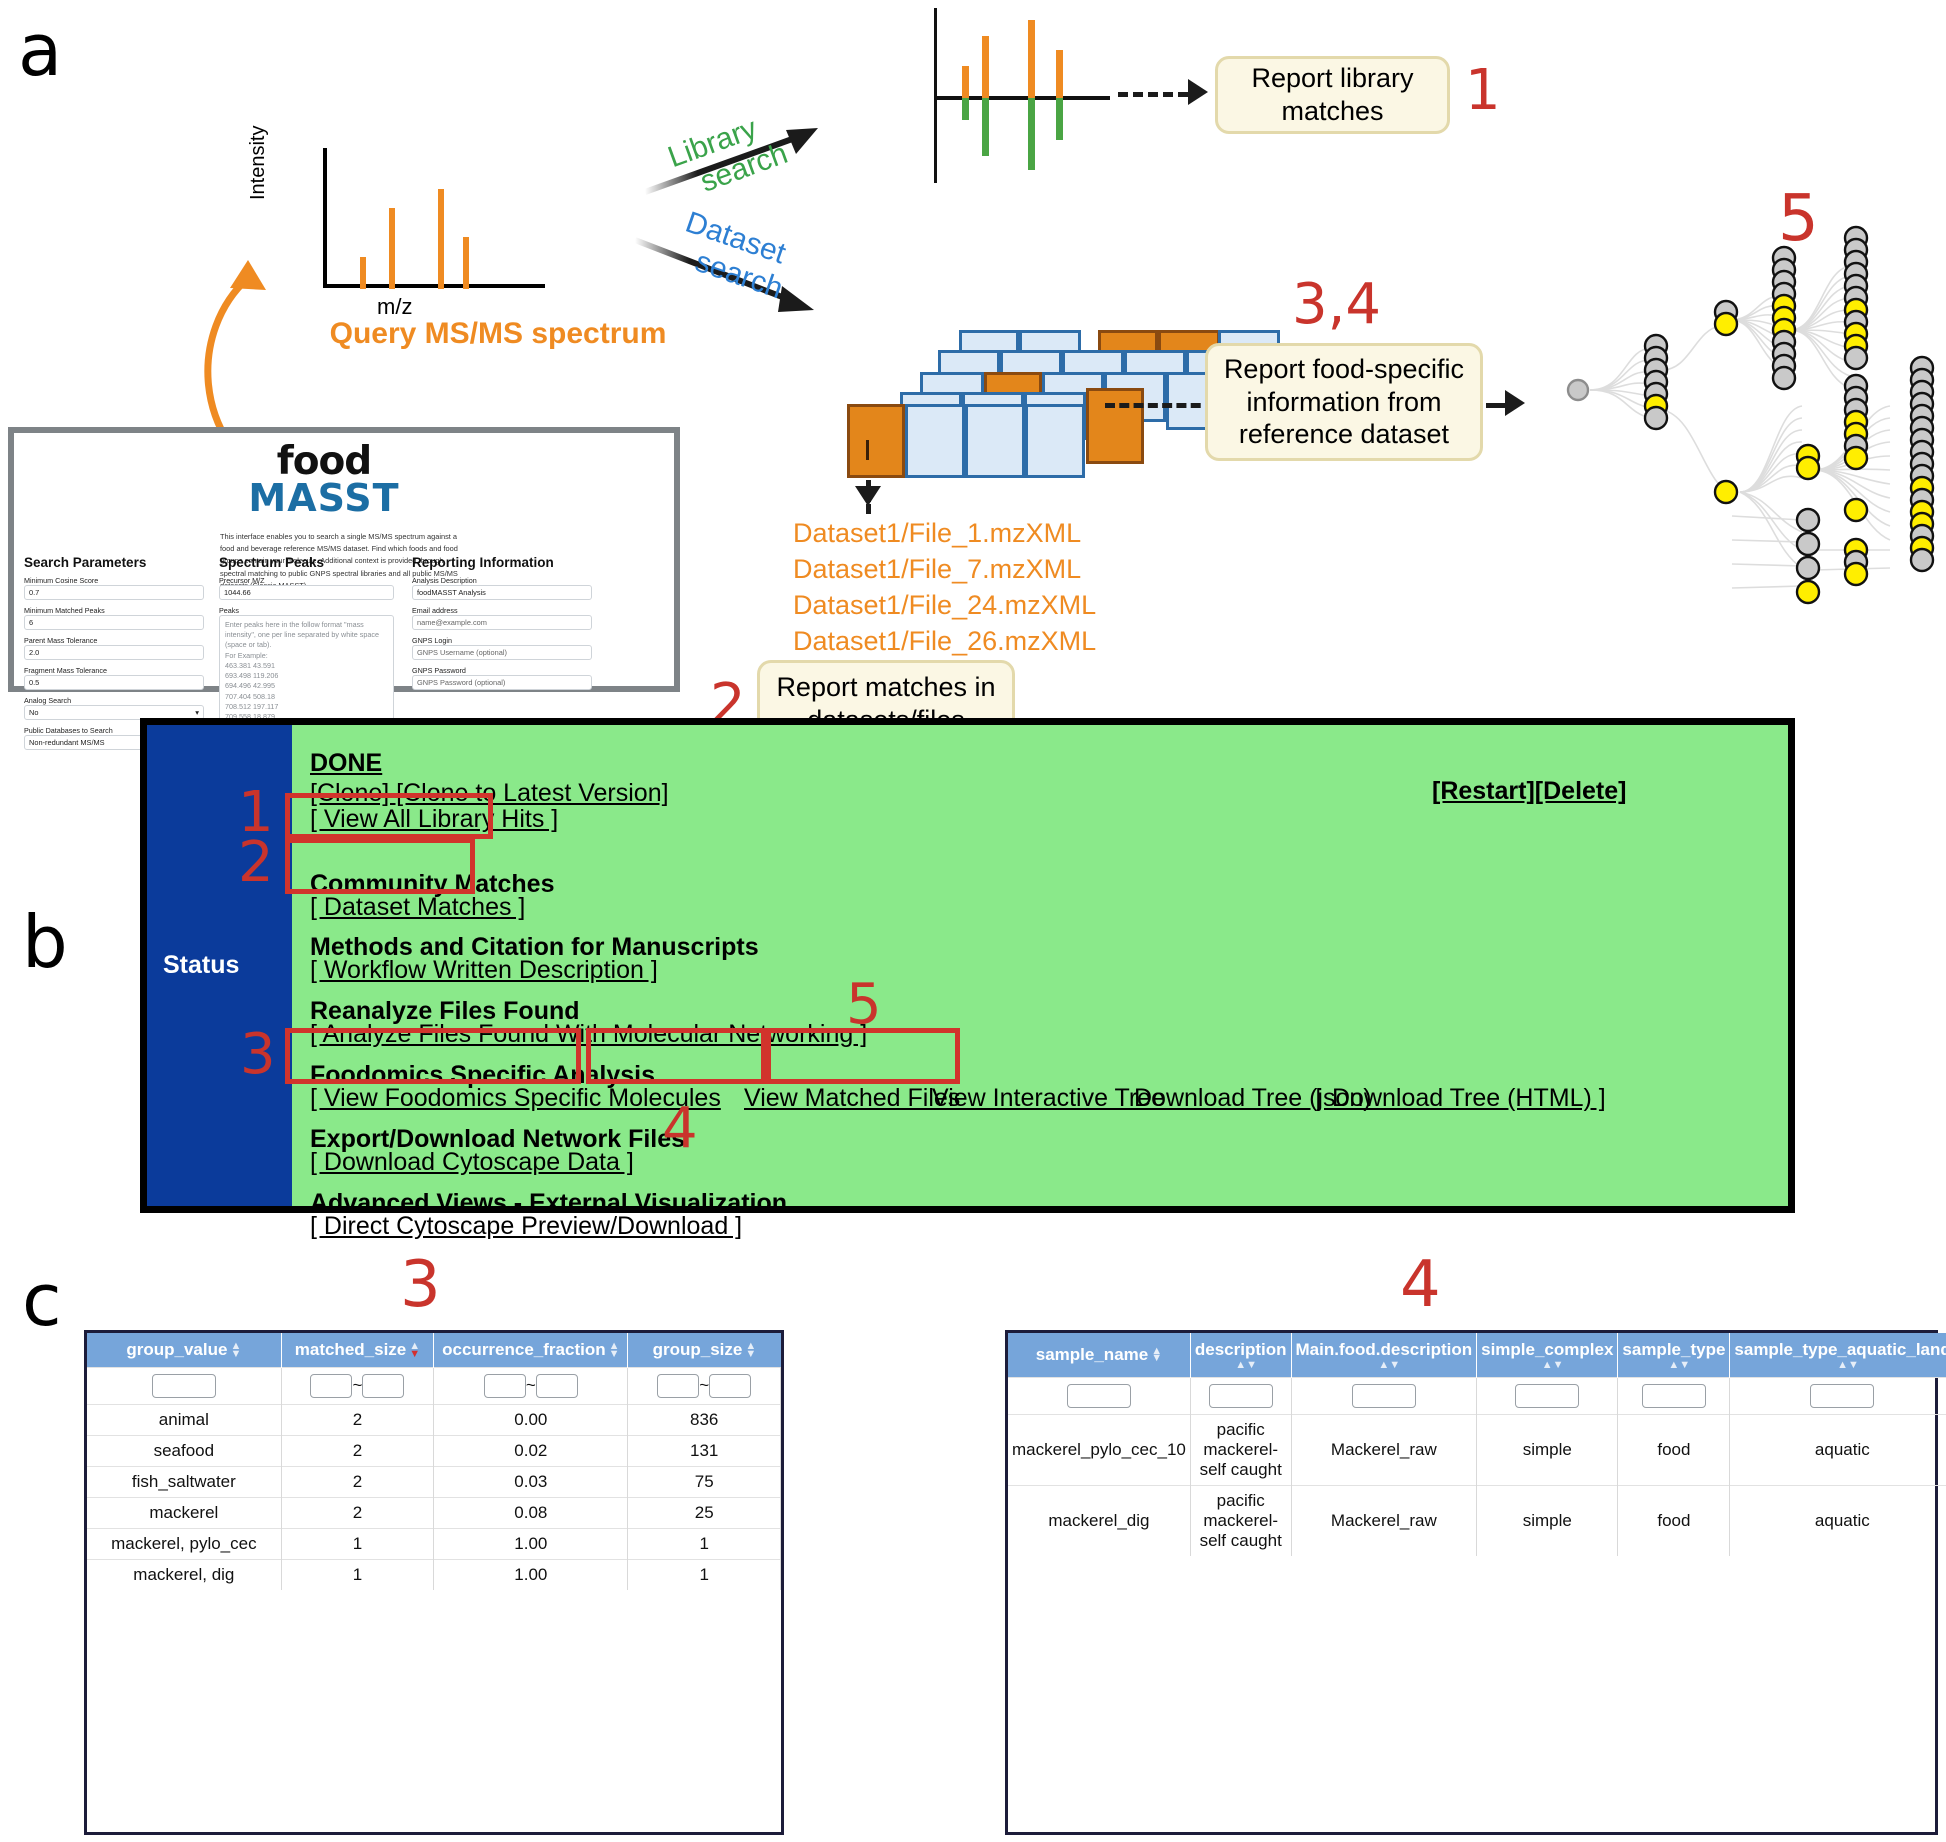 The width and height of the screenshot is (1946, 1842). I want to click on spectrum-y-axis, so click(325, 218).